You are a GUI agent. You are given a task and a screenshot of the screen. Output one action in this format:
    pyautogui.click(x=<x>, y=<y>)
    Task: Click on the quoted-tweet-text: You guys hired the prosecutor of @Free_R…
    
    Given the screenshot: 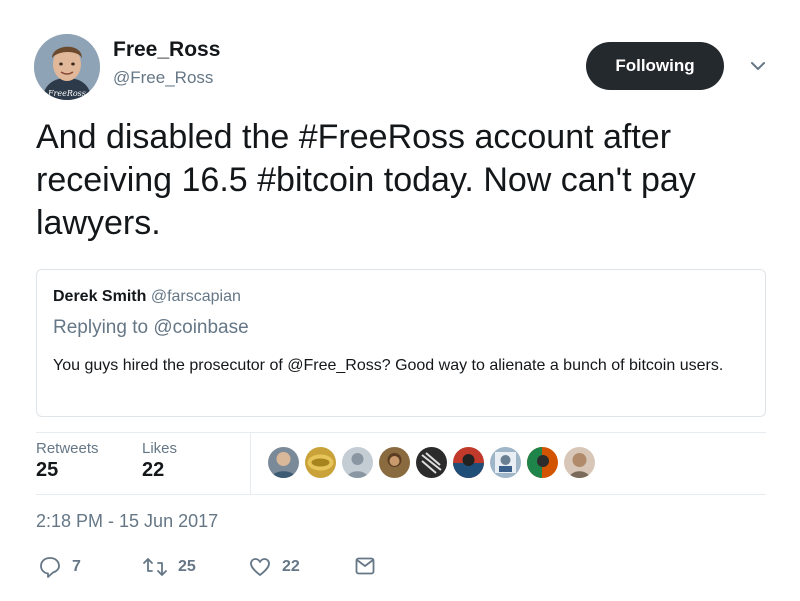 What is the action you would take?
    pyautogui.click(x=388, y=365)
    